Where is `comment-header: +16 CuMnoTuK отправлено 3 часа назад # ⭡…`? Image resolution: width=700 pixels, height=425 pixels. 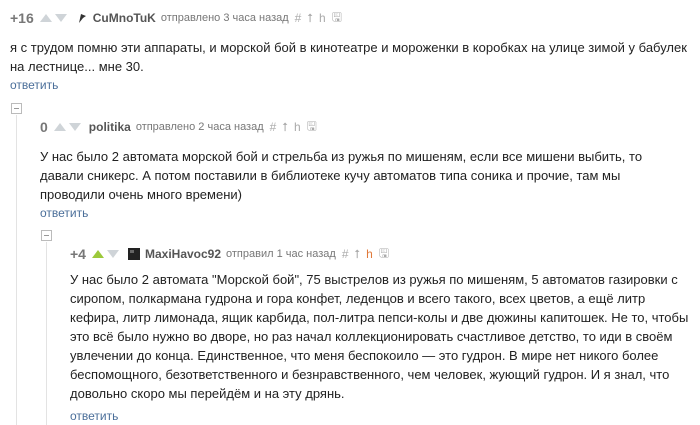
comment-header: +16 CuMnoTuK отправлено 3 часа назад # ⭡… is located at coordinates (350, 18).